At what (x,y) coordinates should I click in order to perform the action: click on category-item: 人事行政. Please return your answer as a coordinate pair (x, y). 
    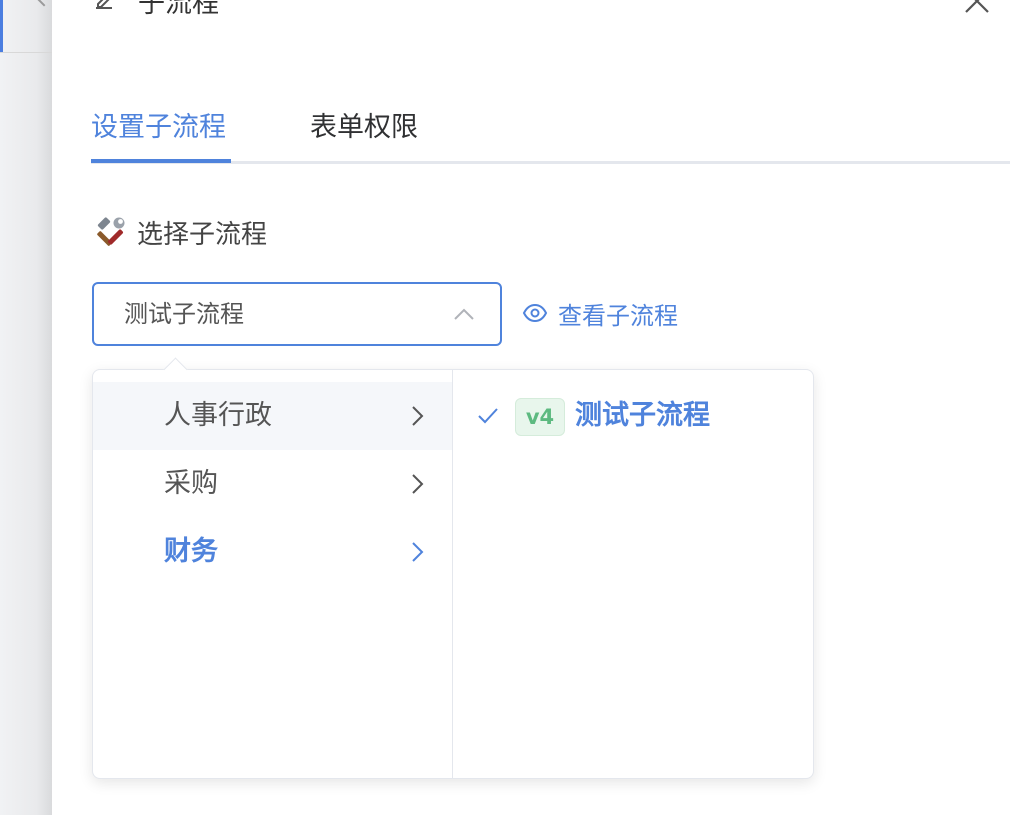
    Looking at the image, I should click on (272, 416).